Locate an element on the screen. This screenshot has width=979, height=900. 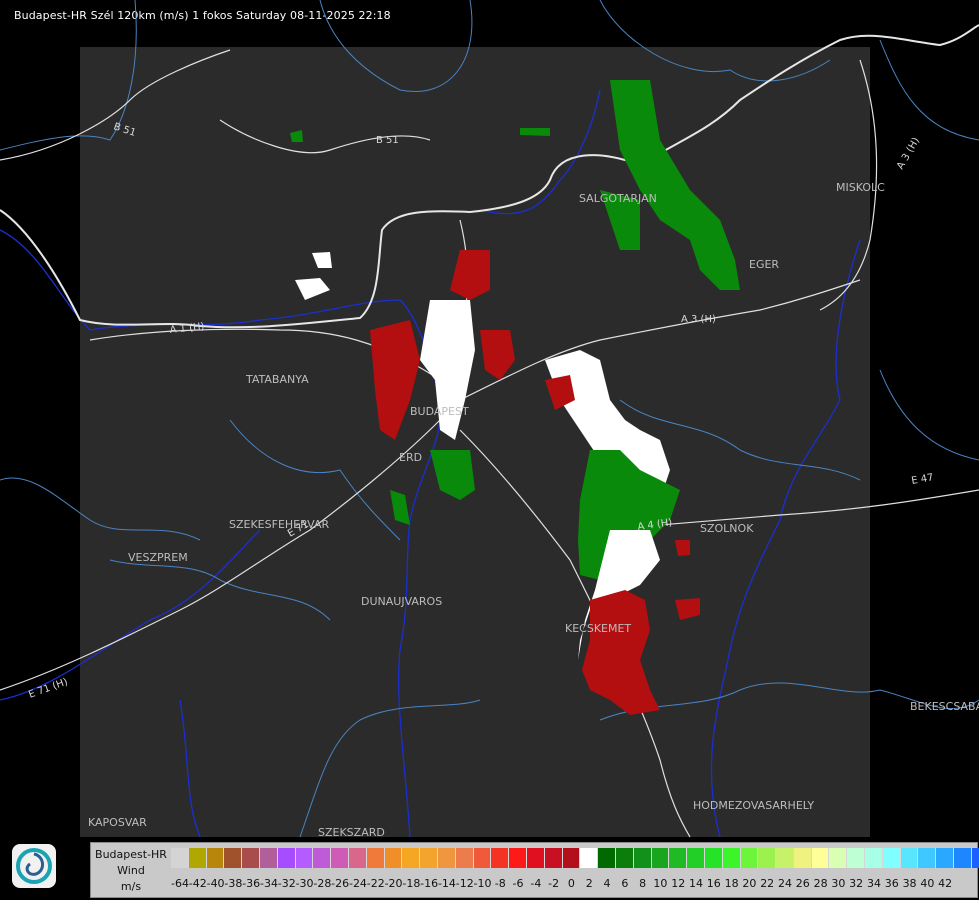
legend-tick-label: -16 is located at coordinates (429, 883).